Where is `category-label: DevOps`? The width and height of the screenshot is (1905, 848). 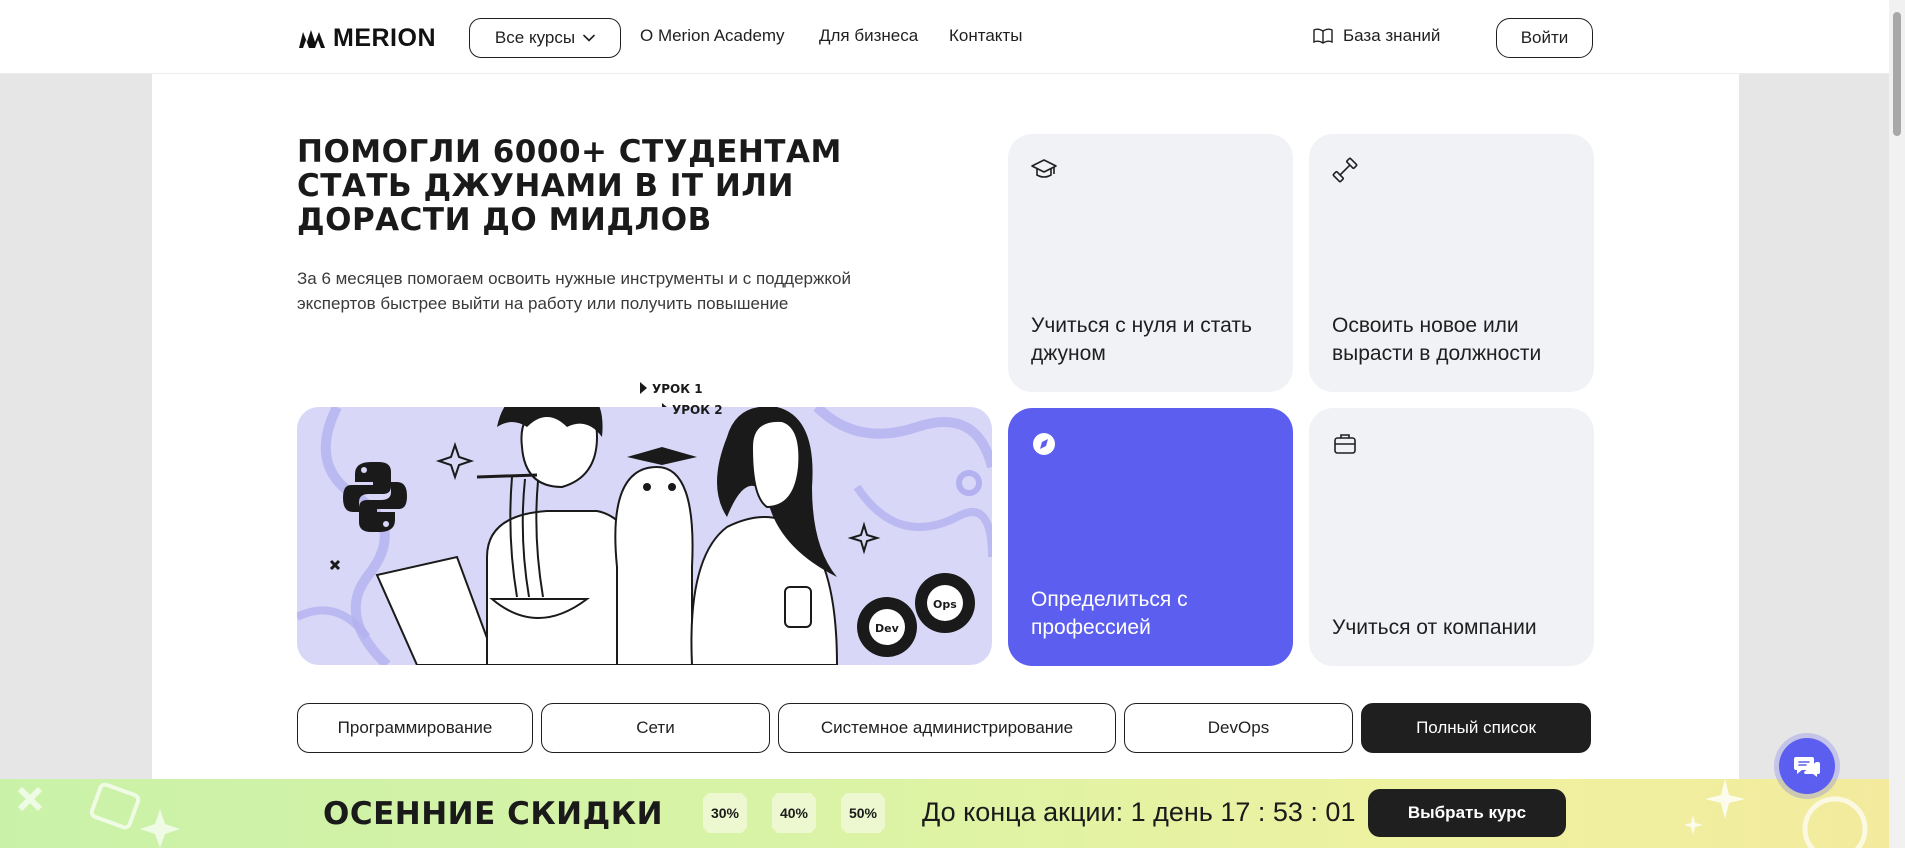 category-label: DevOps is located at coordinates (1238, 727).